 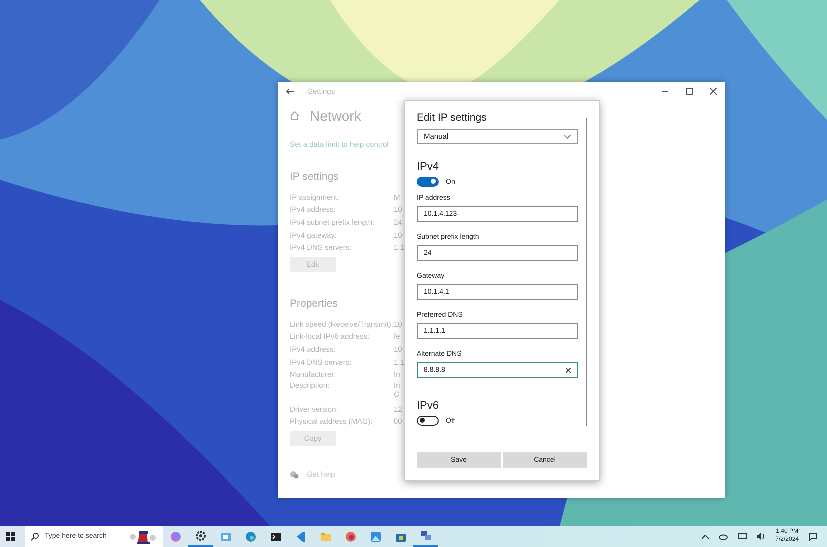 I want to click on page-heading: Network, so click(x=336, y=116).